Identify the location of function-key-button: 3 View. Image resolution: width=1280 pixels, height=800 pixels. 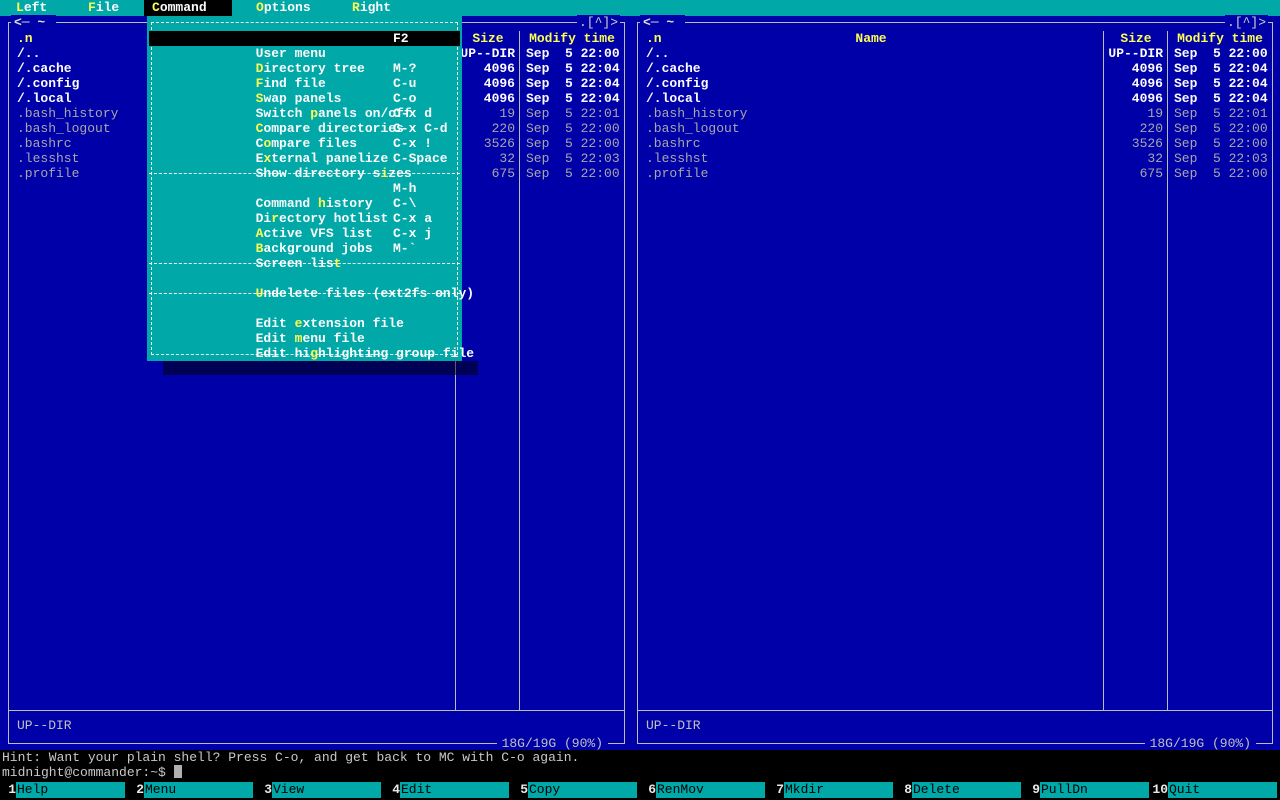
(320, 790).